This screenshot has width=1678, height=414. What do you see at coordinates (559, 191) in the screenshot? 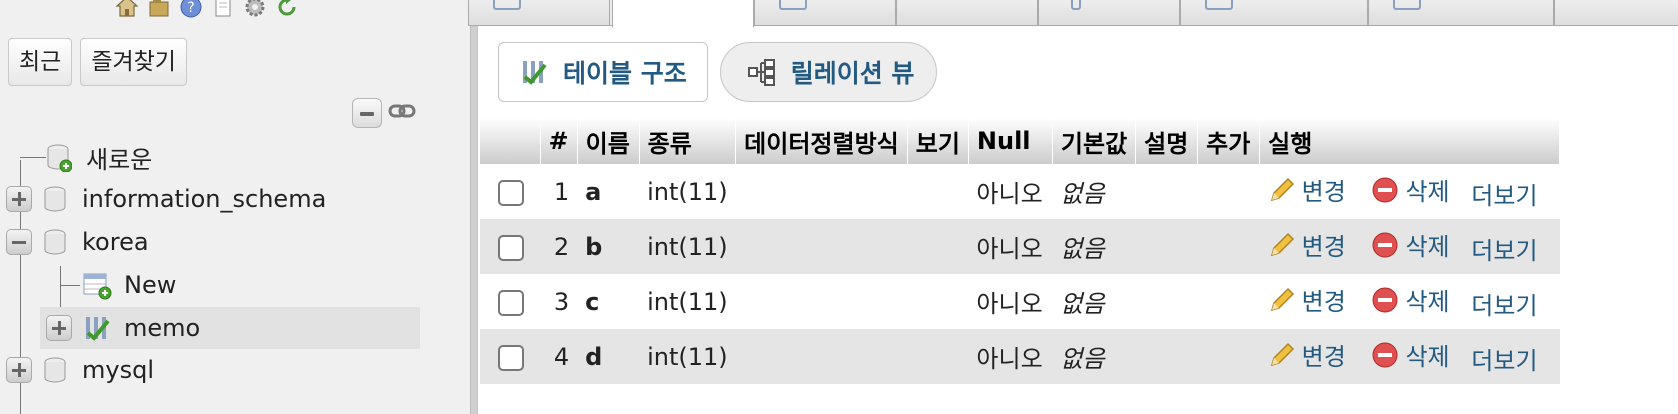
I see `row-number: 1` at bounding box center [559, 191].